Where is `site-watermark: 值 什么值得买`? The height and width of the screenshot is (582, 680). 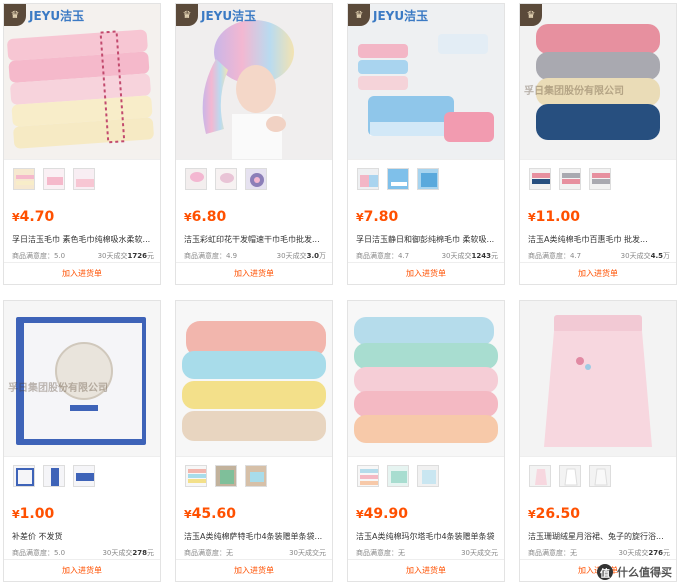
site-watermark: 值 什么值得买 is located at coordinates (634, 572).